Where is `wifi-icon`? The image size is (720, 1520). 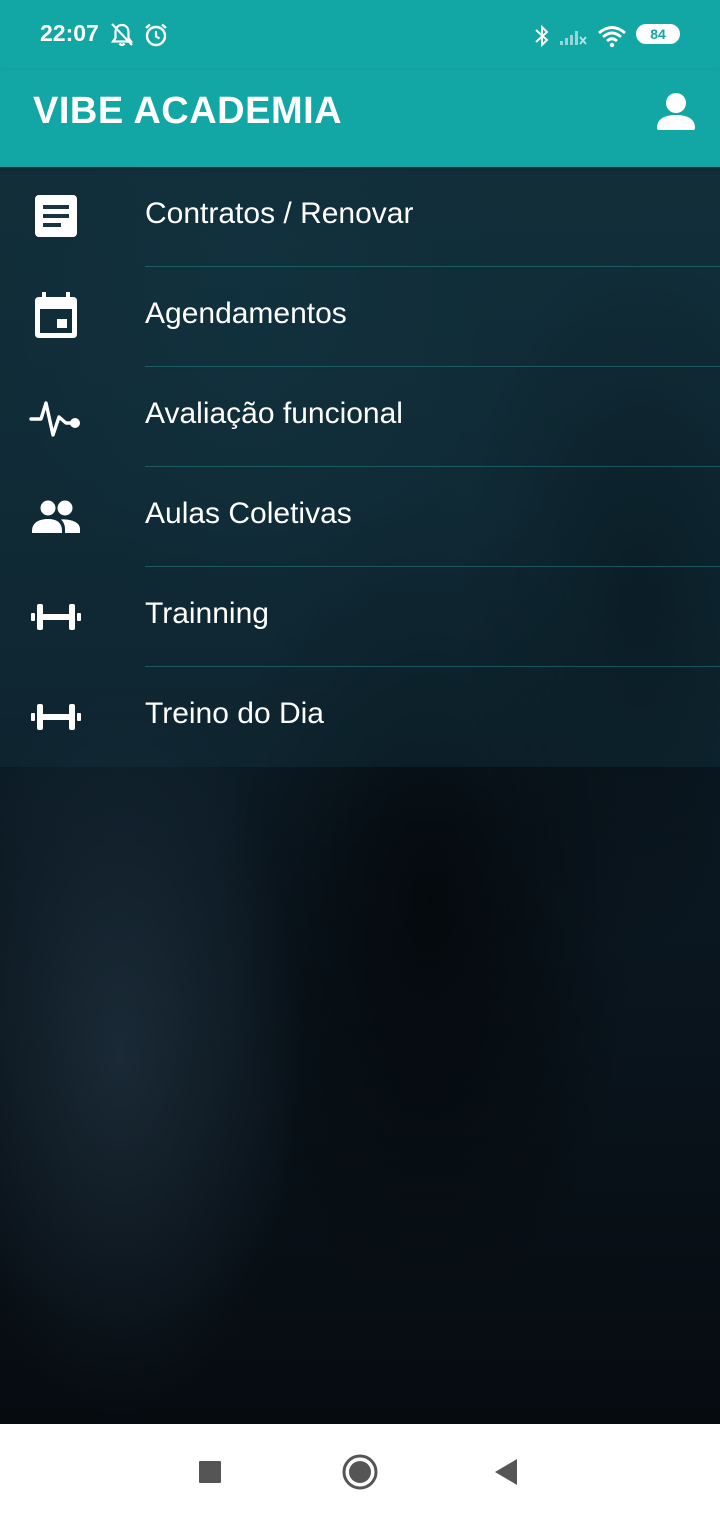
wifi-icon is located at coordinates (612, 37).